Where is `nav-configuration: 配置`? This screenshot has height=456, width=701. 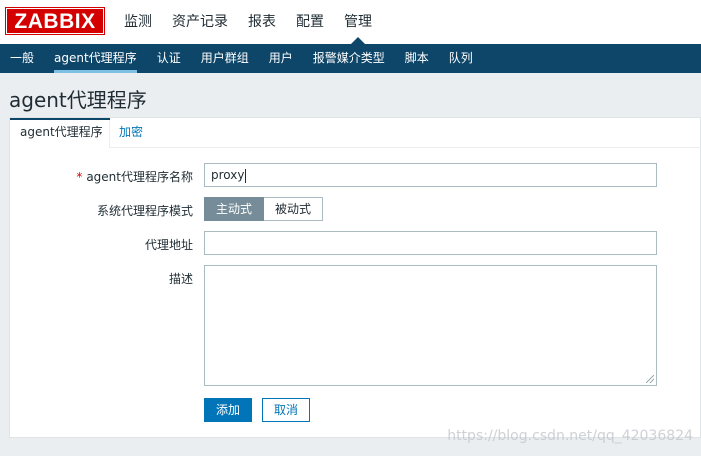 nav-configuration: 配置 is located at coordinates (310, 22).